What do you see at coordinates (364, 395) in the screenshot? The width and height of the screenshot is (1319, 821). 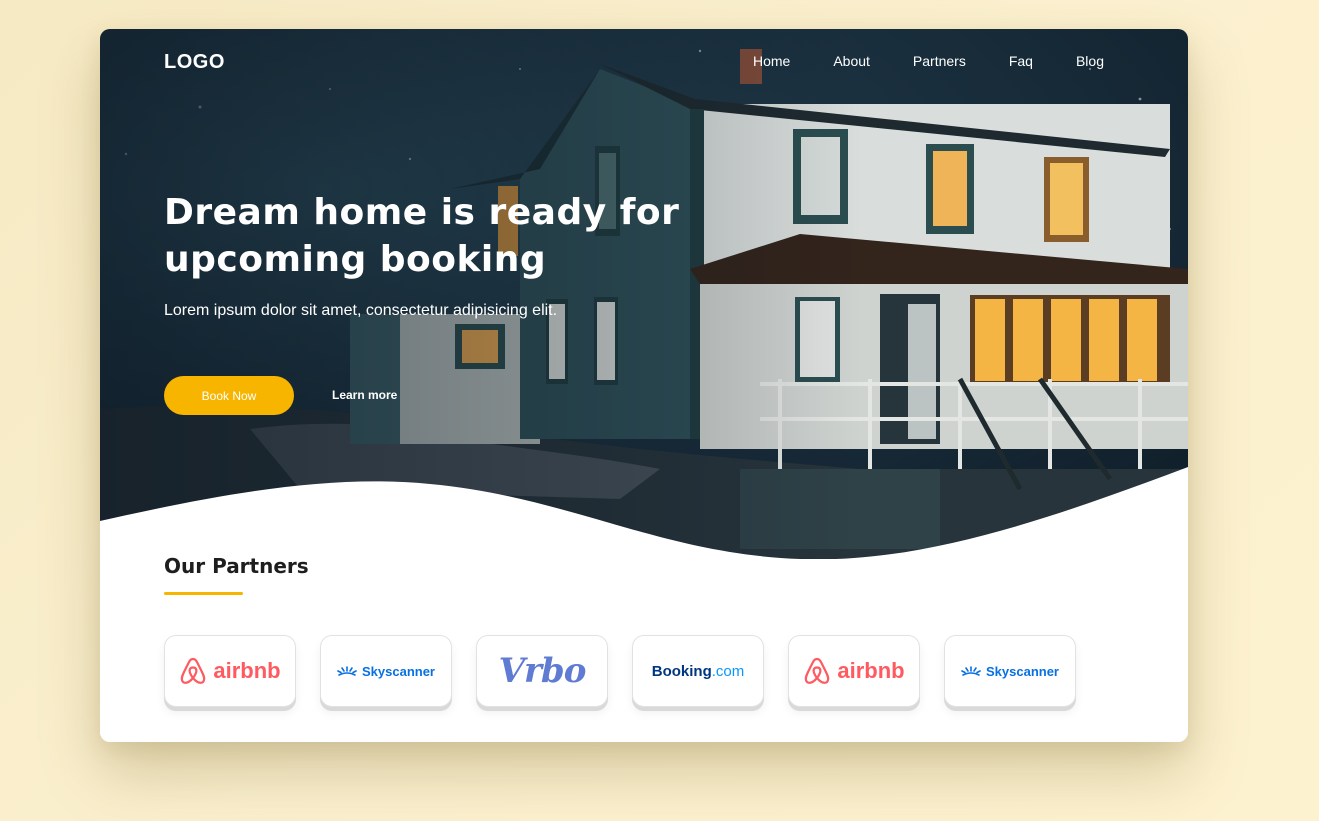 I see `learn-more-link: Learn more` at bounding box center [364, 395].